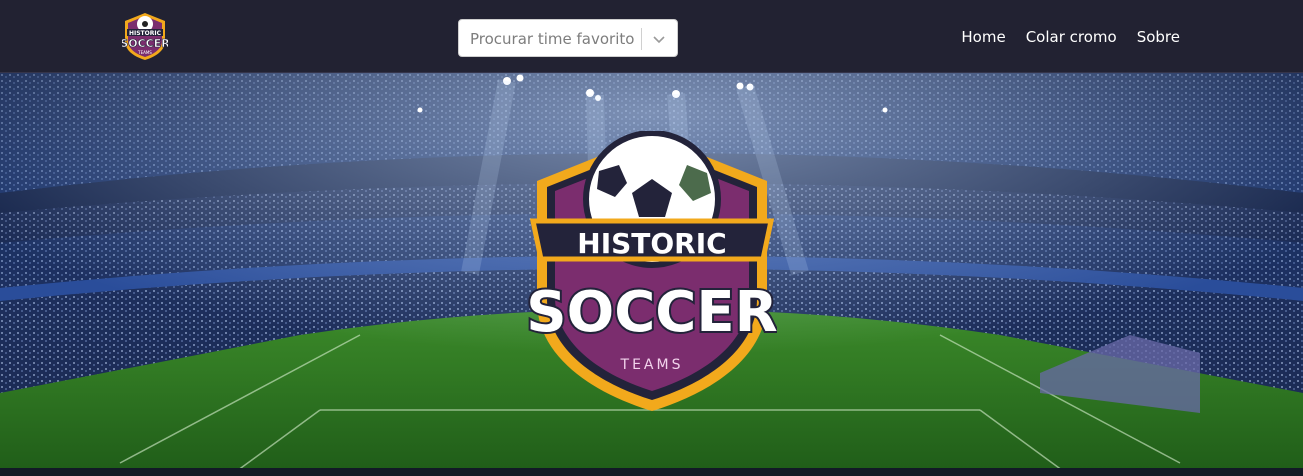 The width and height of the screenshot is (1303, 476). I want to click on team-search-placeholder: Procurar time favorito, so click(552, 39).